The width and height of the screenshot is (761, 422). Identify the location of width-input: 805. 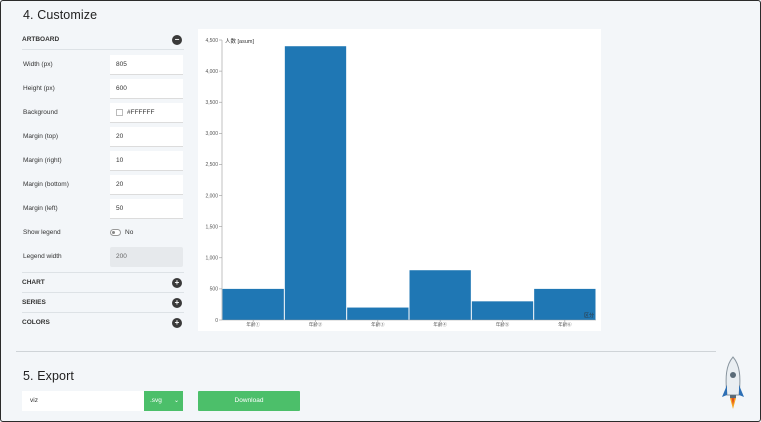
(146, 65).